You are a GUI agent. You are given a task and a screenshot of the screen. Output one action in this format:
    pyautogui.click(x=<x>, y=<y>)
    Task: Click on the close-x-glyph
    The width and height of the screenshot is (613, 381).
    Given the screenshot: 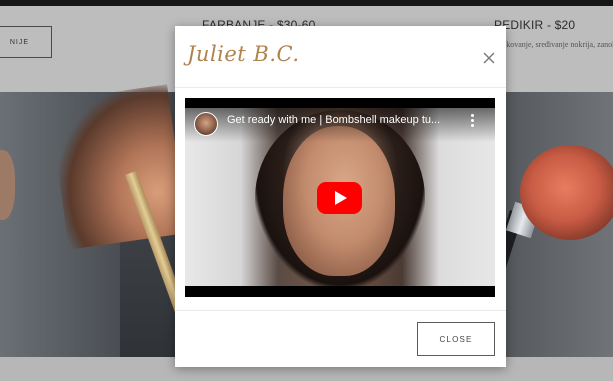 What is the action you would take?
    pyautogui.click(x=489, y=58)
    